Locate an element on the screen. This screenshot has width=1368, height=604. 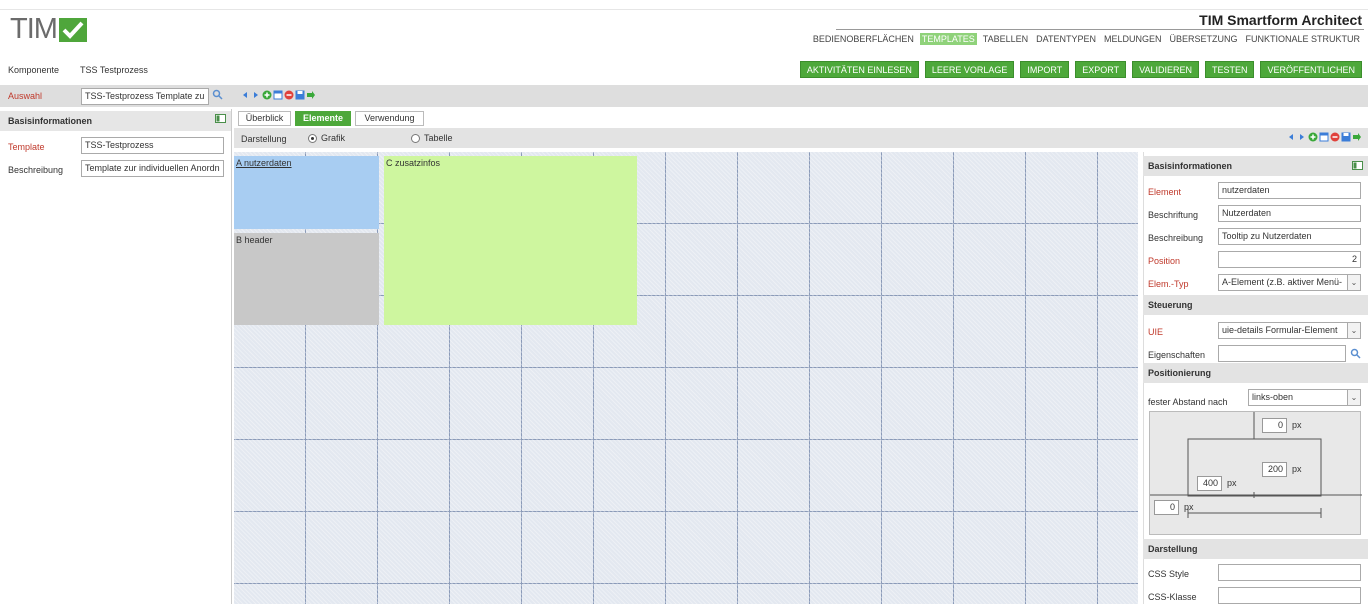
abstand-select: links-oben ⌄ is located at coordinates (1304, 397).